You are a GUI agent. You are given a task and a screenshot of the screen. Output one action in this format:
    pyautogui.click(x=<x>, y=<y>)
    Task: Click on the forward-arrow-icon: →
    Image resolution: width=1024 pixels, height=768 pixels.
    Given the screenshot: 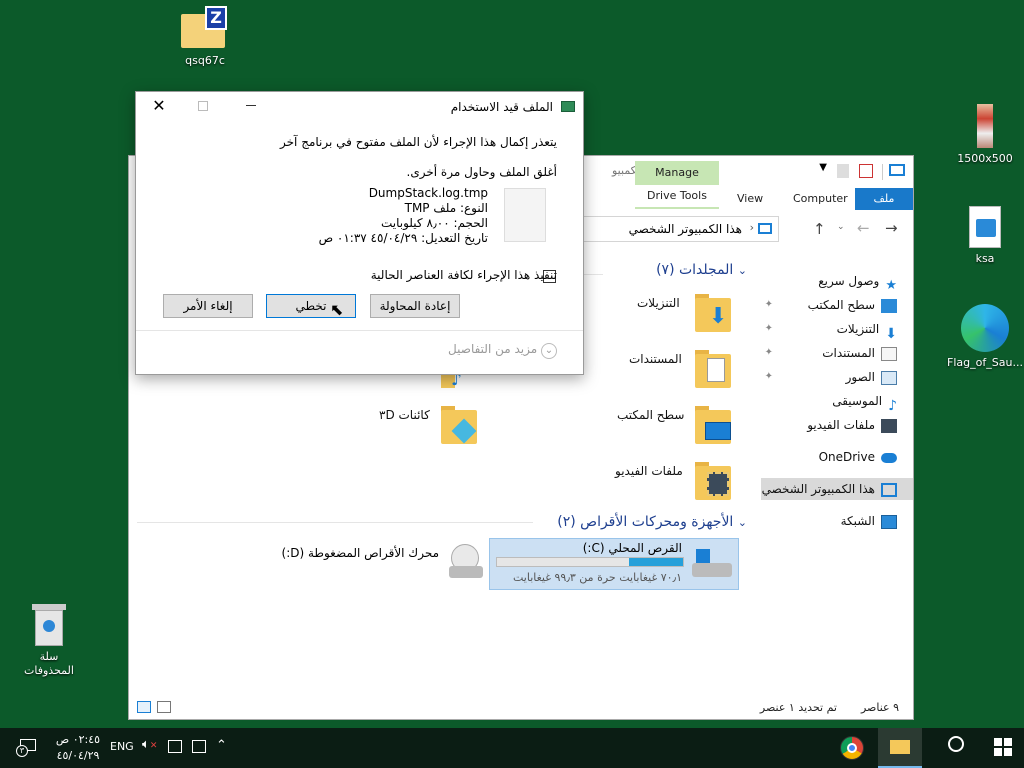 What is the action you would take?
    pyautogui.click(x=891, y=228)
    